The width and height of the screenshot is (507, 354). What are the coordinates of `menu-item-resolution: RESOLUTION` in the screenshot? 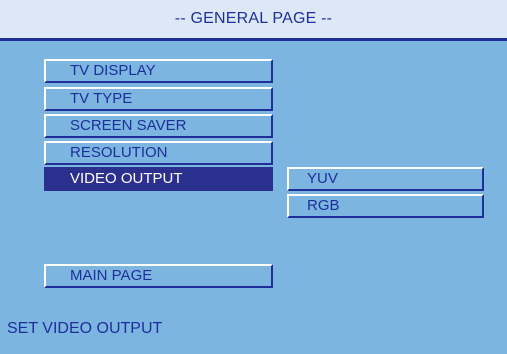 It's located at (158, 153).